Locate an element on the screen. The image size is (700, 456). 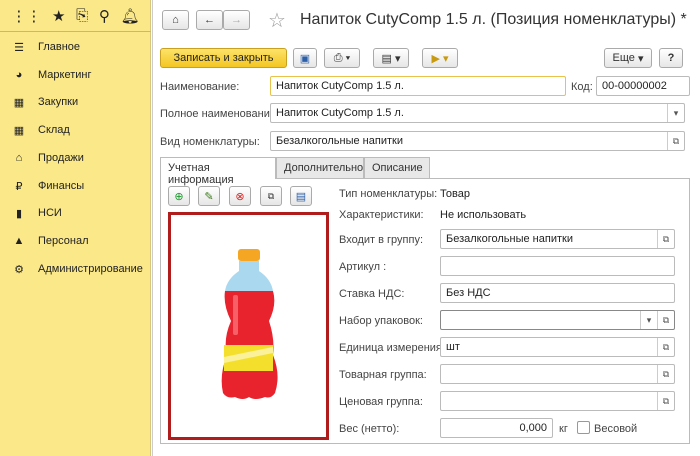
article-input is located at coordinates (557, 266).